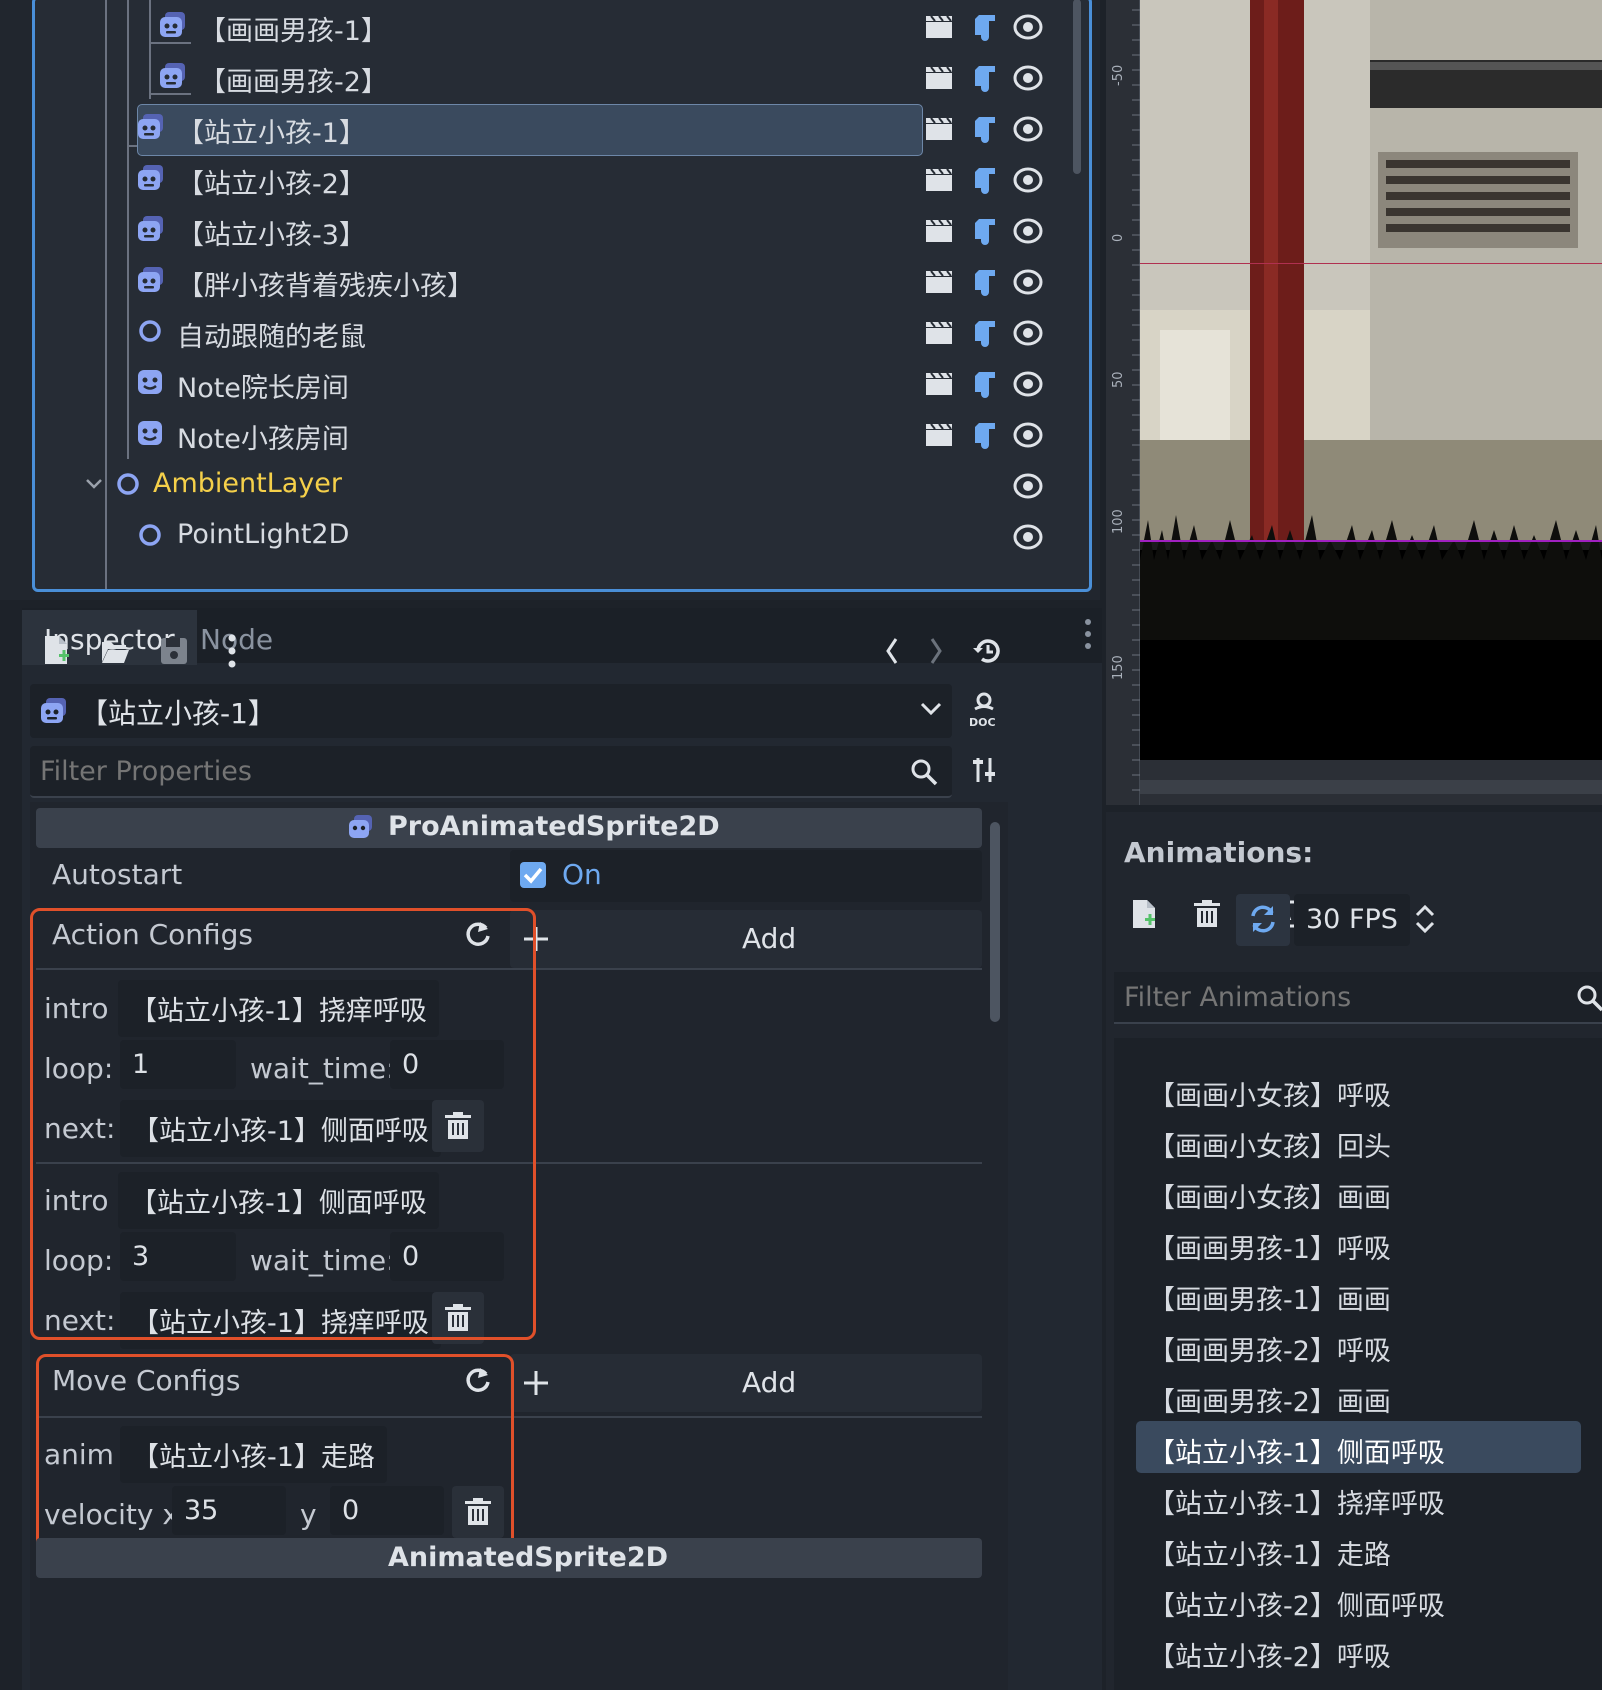 The height and width of the screenshot is (1690, 1602). What do you see at coordinates (283, 1124) in the screenshot?
I see `highlight-box` at bounding box center [283, 1124].